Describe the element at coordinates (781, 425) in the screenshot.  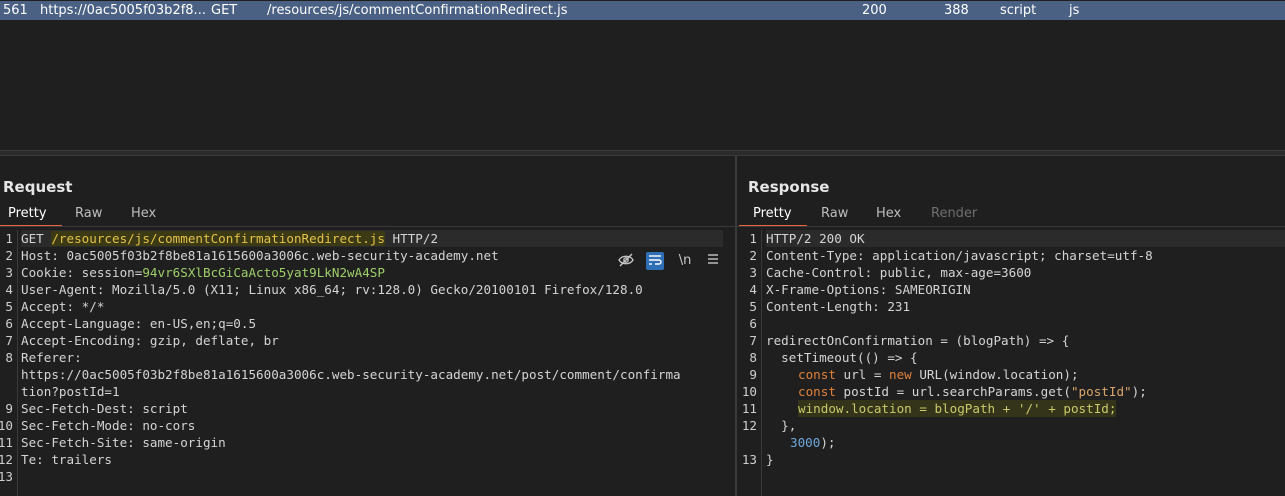
I see `response-line-12: },` at that location.